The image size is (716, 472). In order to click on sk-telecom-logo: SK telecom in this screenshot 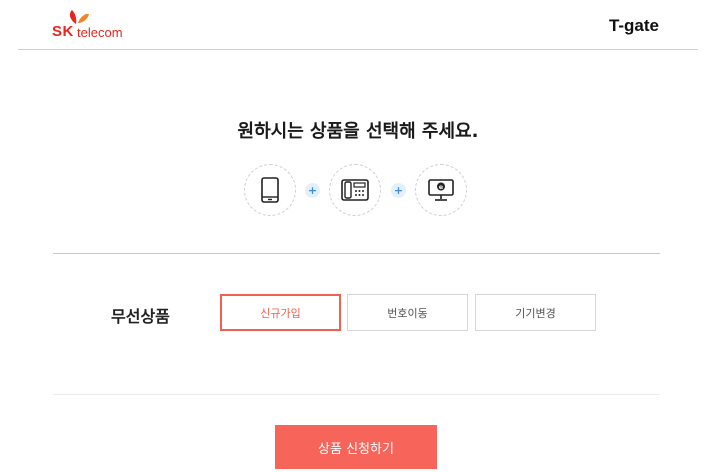, I will do `click(102, 25)`.